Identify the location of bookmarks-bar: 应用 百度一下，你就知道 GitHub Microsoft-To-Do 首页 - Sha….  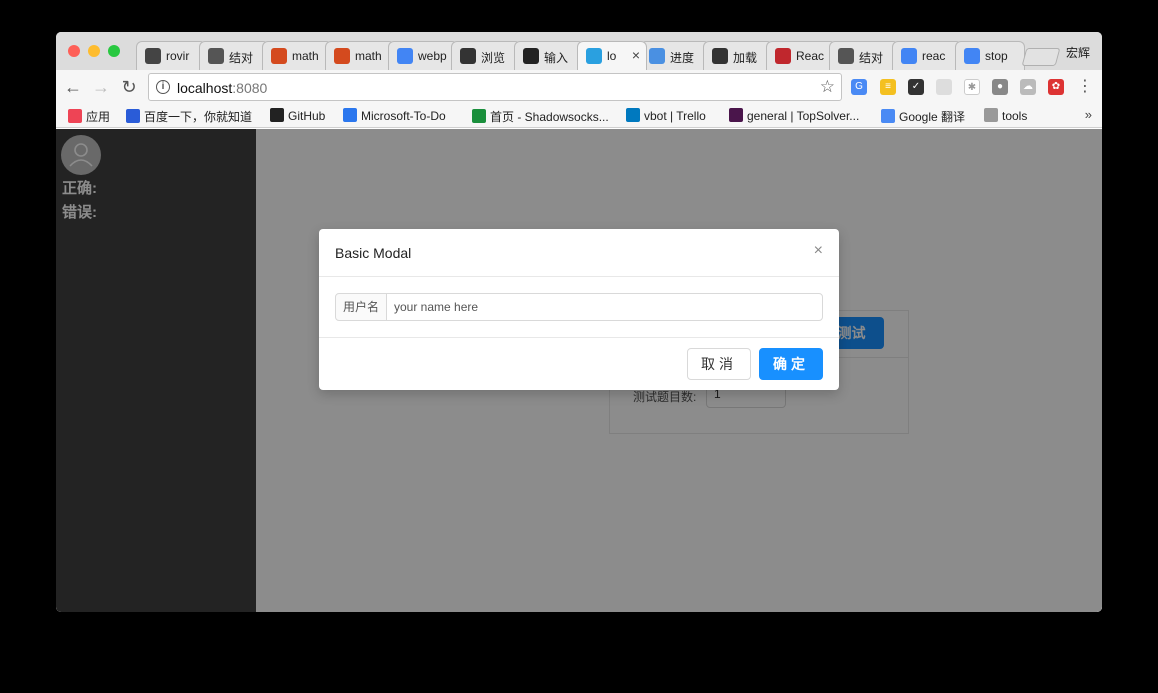
(579, 116).